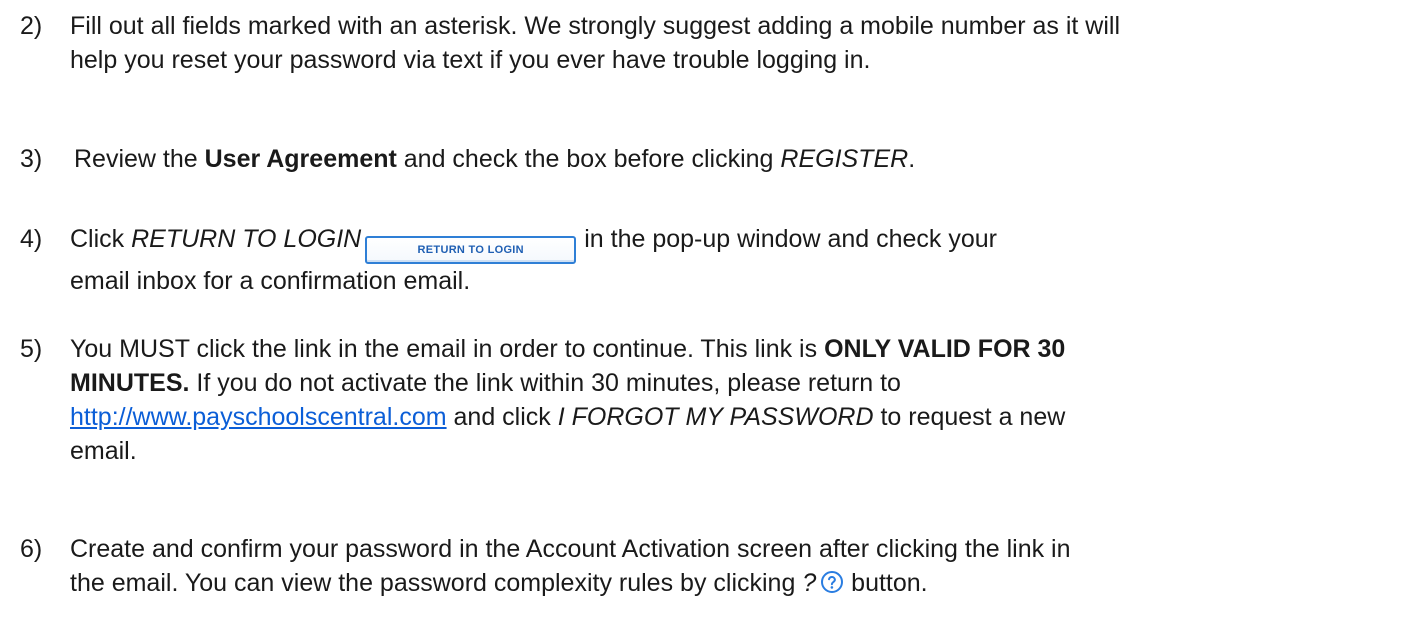 The image size is (1427, 623). Describe the element at coordinates (31, 239) in the screenshot. I see `step-number: 4)` at that location.